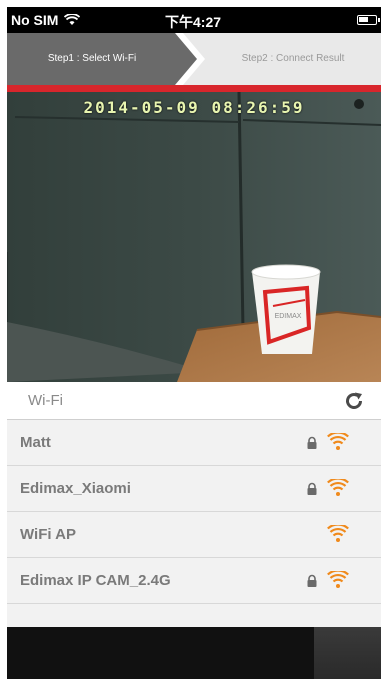 The image size is (386, 679). What do you see at coordinates (35, 20) in the screenshot?
I see `carrier-label: No SIM` at bounding box center [35, 20].